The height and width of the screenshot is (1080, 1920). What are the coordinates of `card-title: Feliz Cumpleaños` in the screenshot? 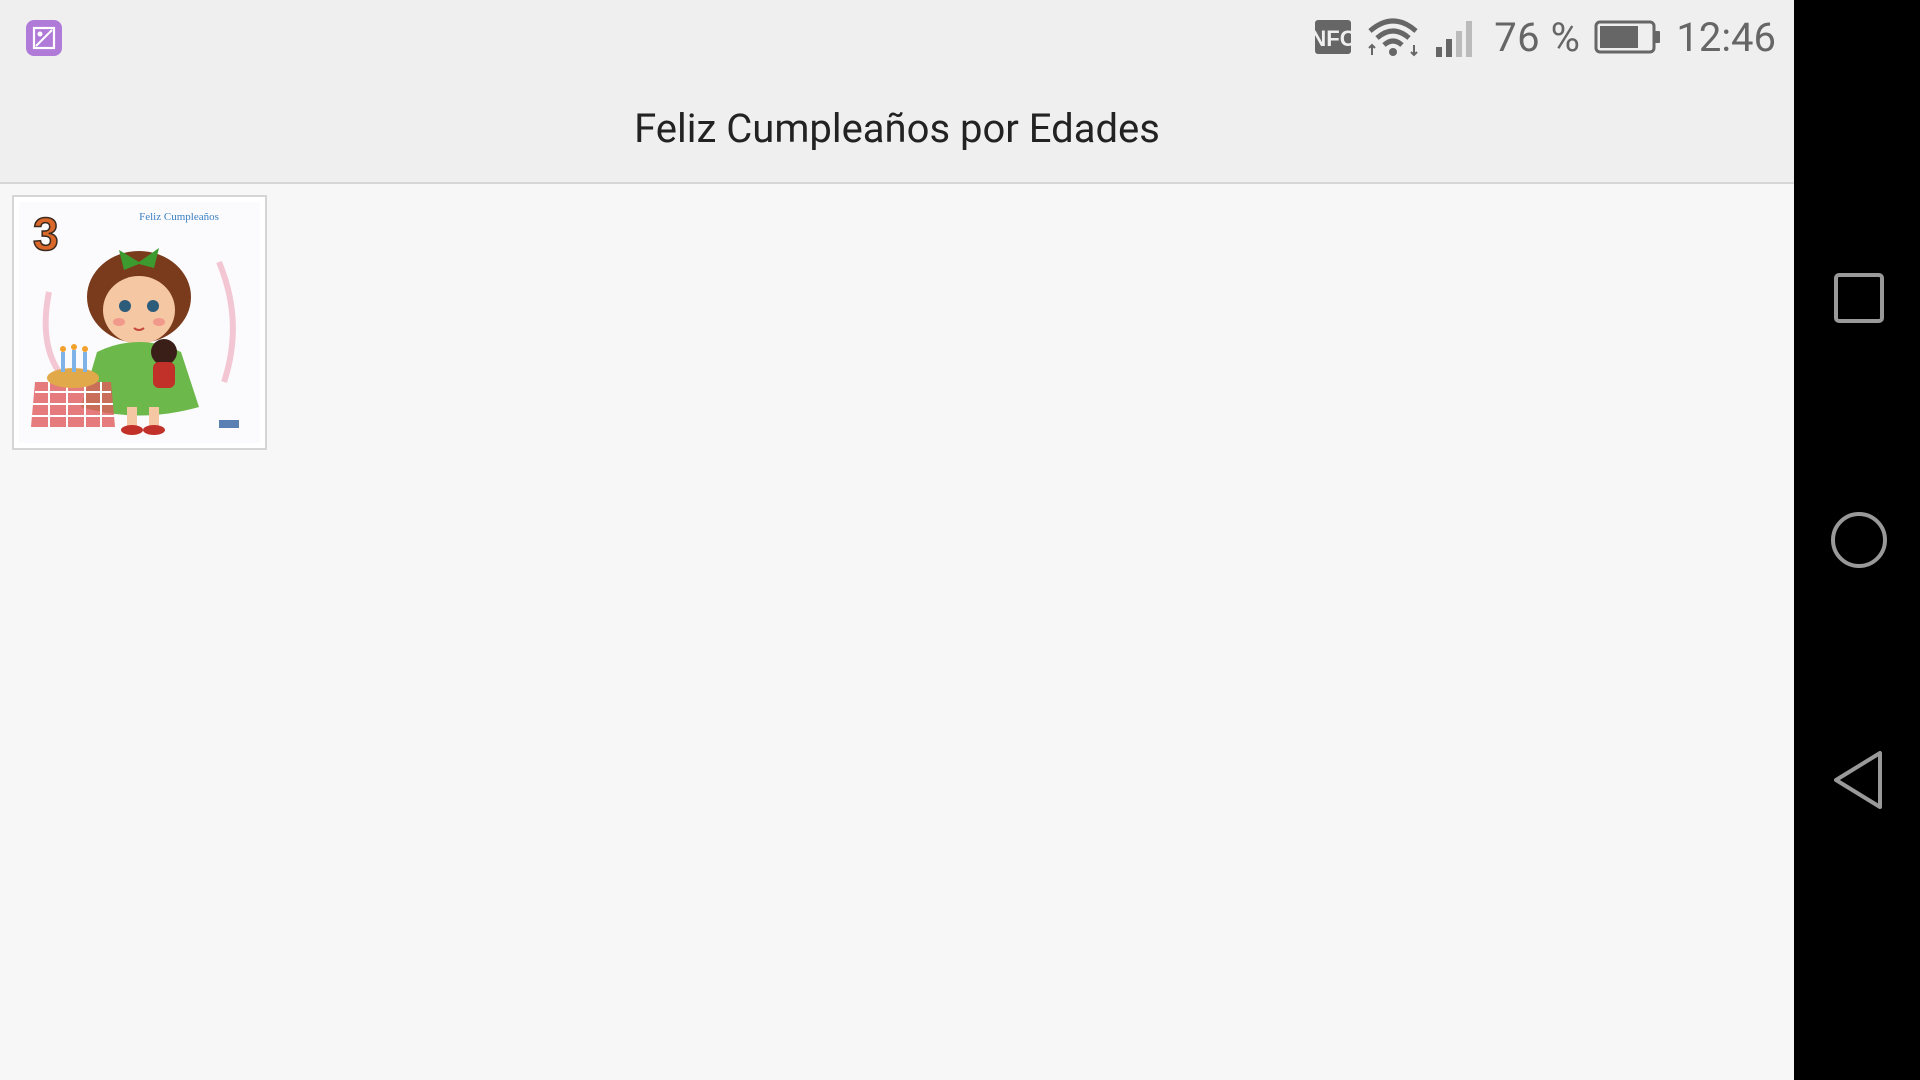 It's located at (179, 217).